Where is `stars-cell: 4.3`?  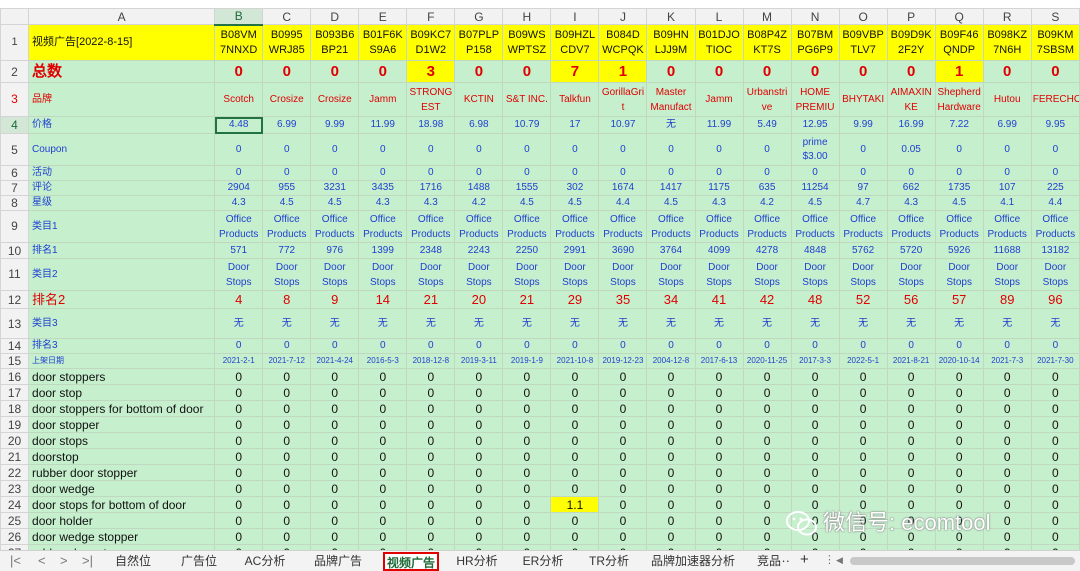 stars-cell: 4.3 is located at coordinates (383, 203).